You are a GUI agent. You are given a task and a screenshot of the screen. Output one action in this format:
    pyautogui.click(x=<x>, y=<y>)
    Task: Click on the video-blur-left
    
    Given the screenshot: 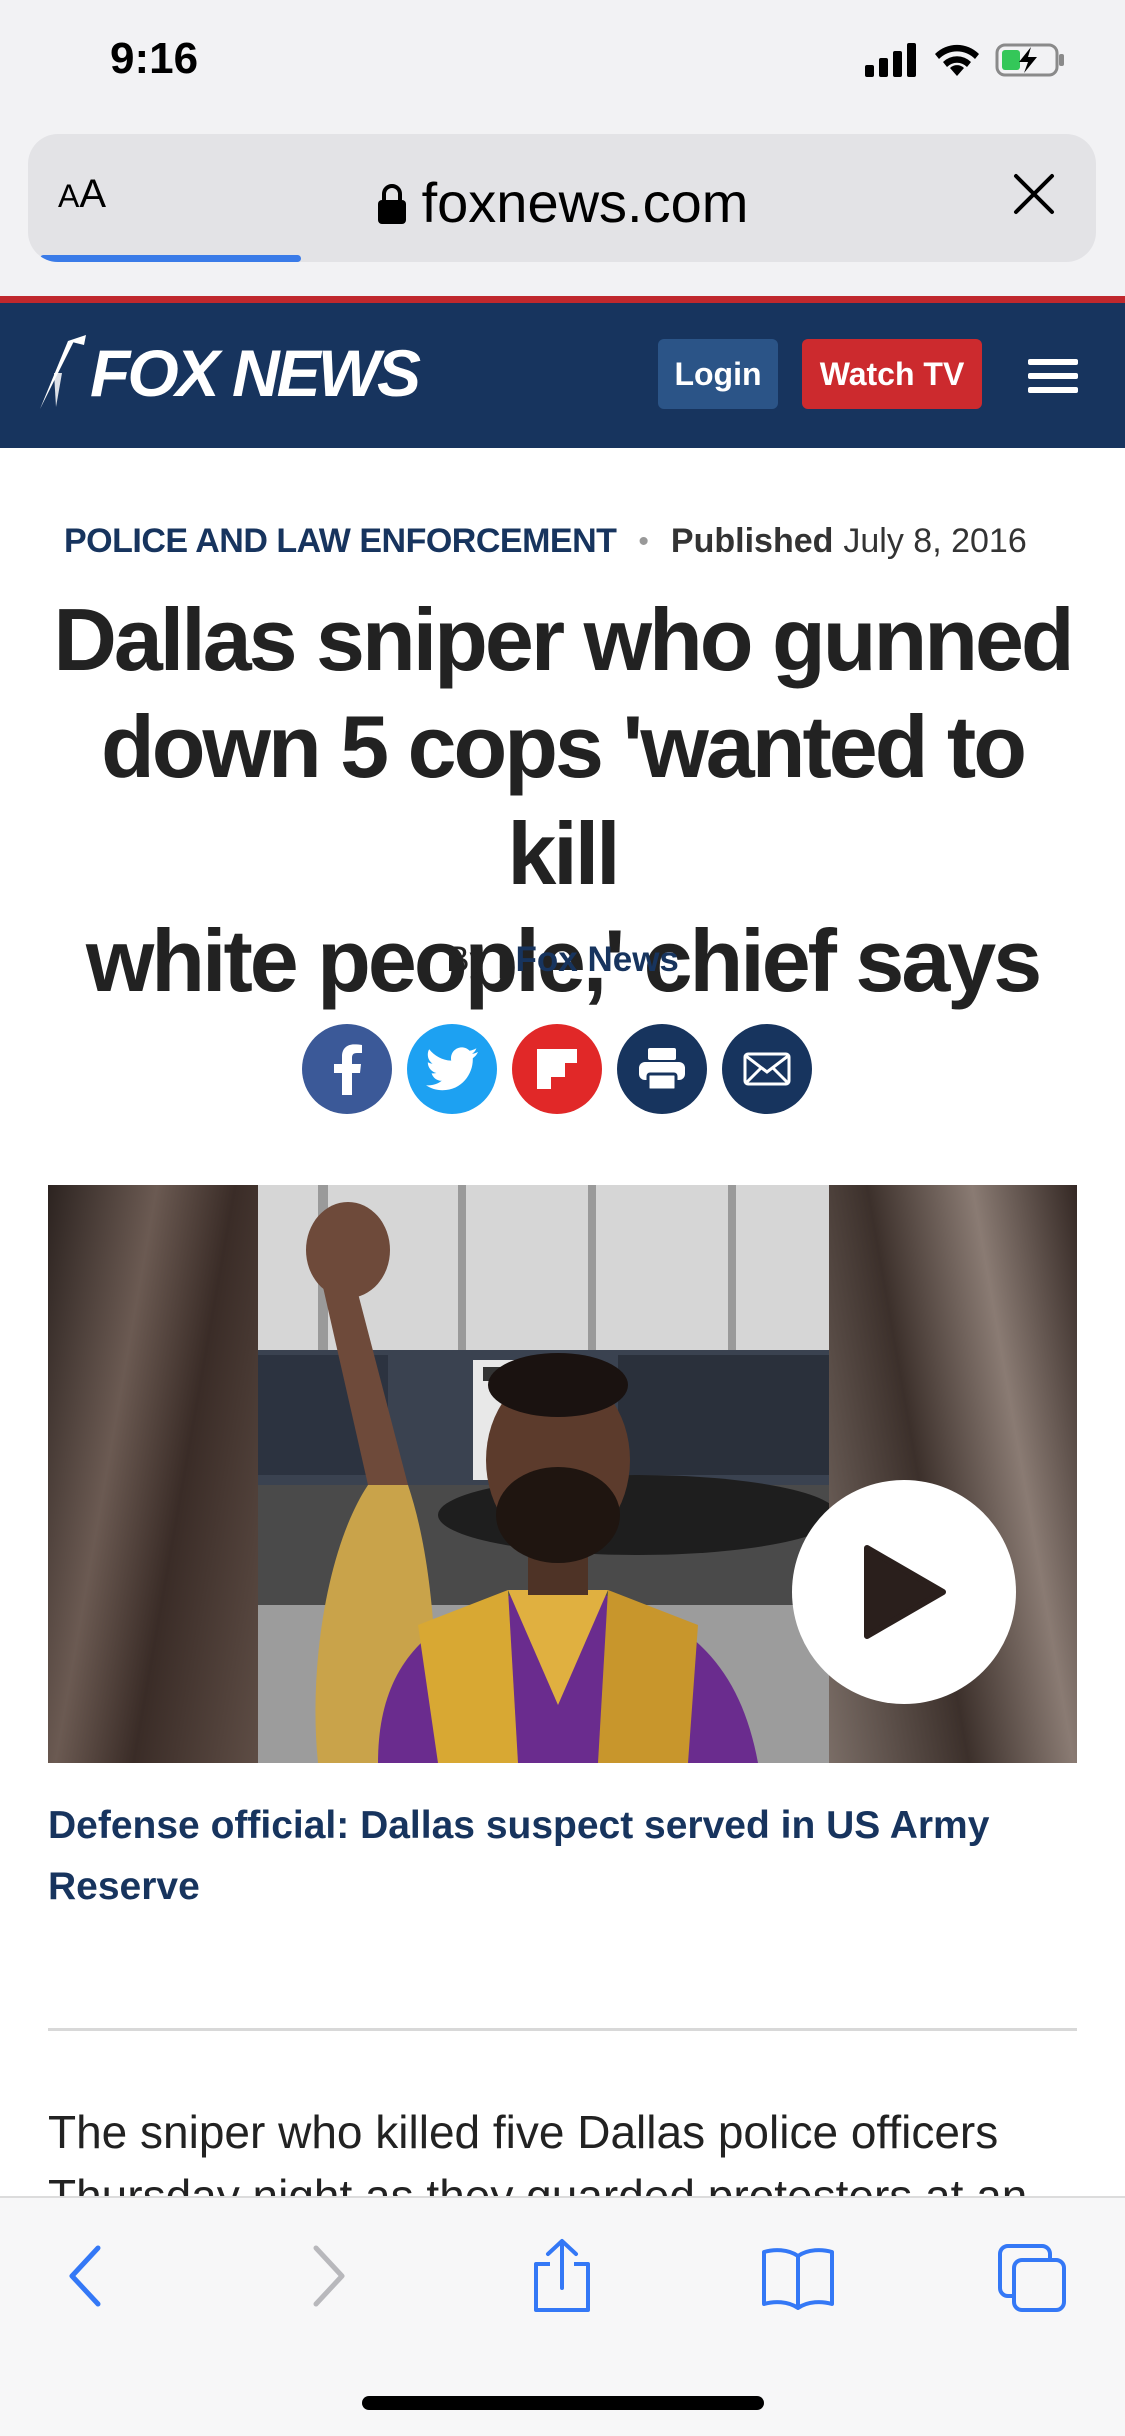 What is the action you would take?
    pyautogui.click(x=153, y=1474)
    